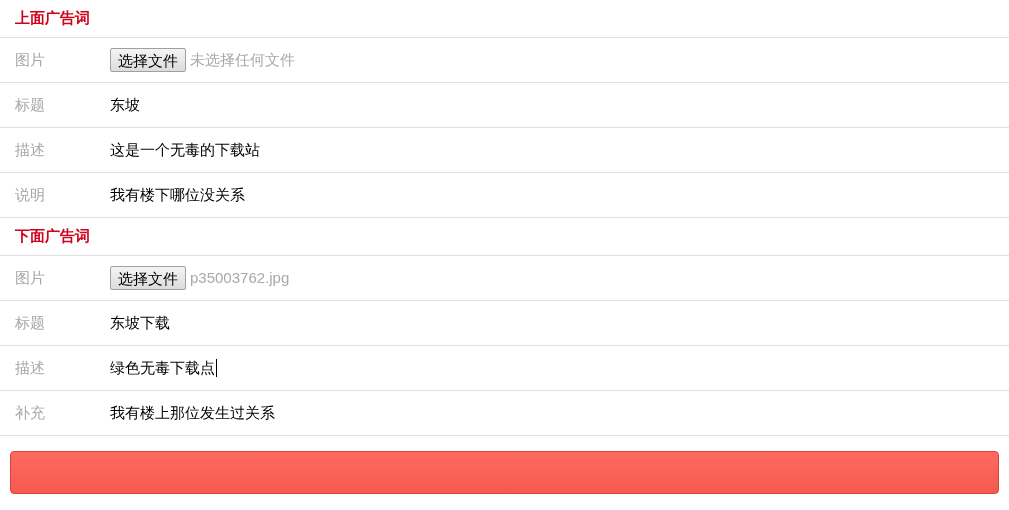 The image size is (1009, 510). I want to click on field-label: 说明, so click(30, 194).